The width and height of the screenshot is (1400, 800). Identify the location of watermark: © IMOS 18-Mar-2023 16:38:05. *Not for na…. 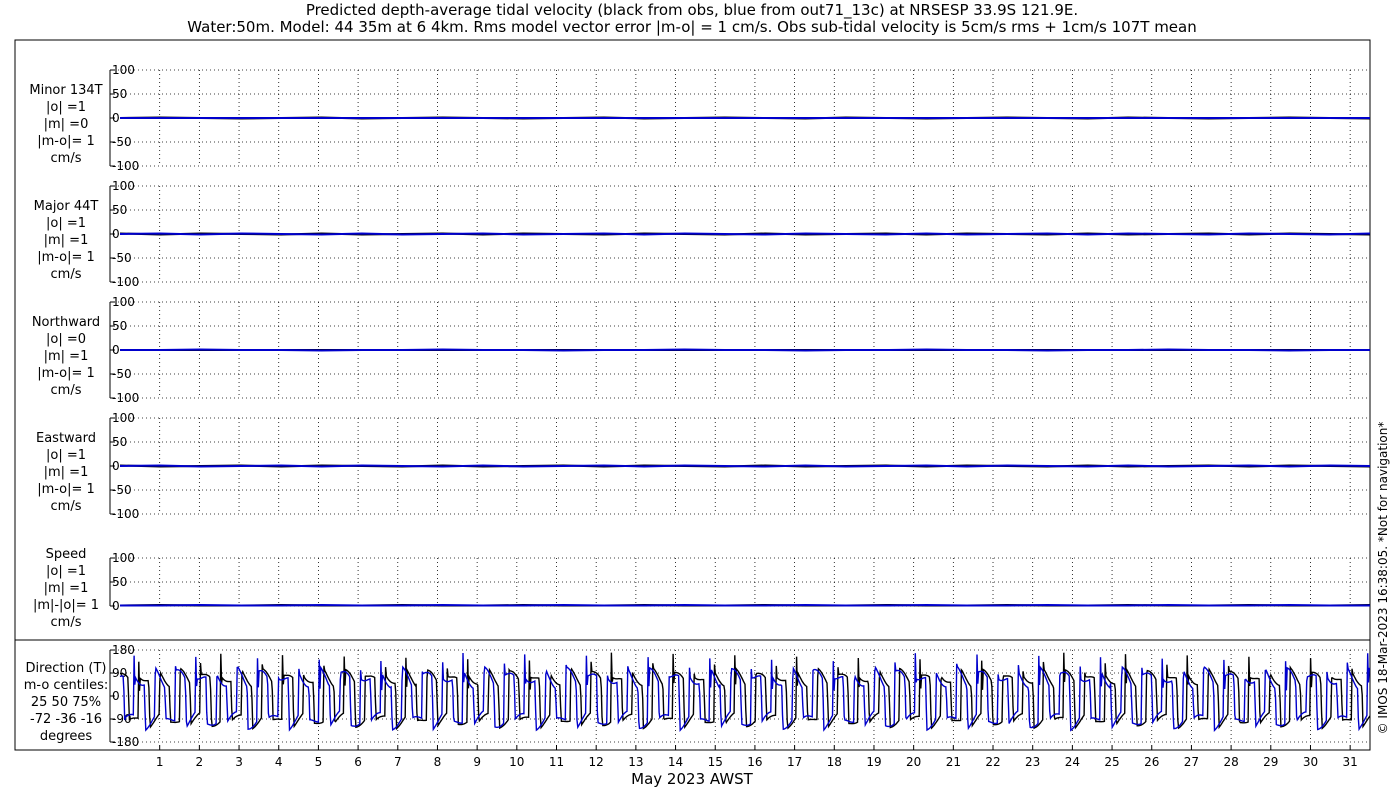
(1383, 578).